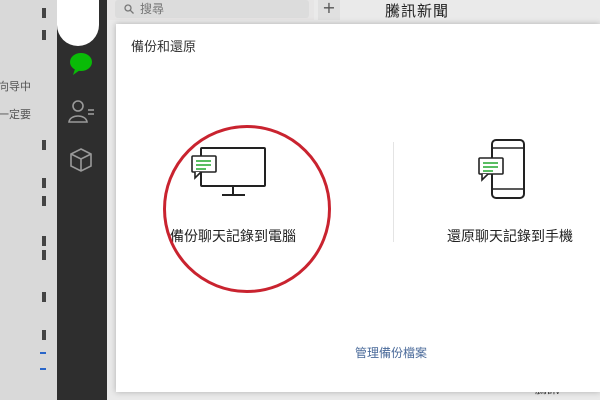 Image resolution: width=600 pixels, height=400 pixels. What do you see at coordinates (28, 200) in the screenshot?
I see `background-document: 向导中 一定要` at bounding box center [28, 200].